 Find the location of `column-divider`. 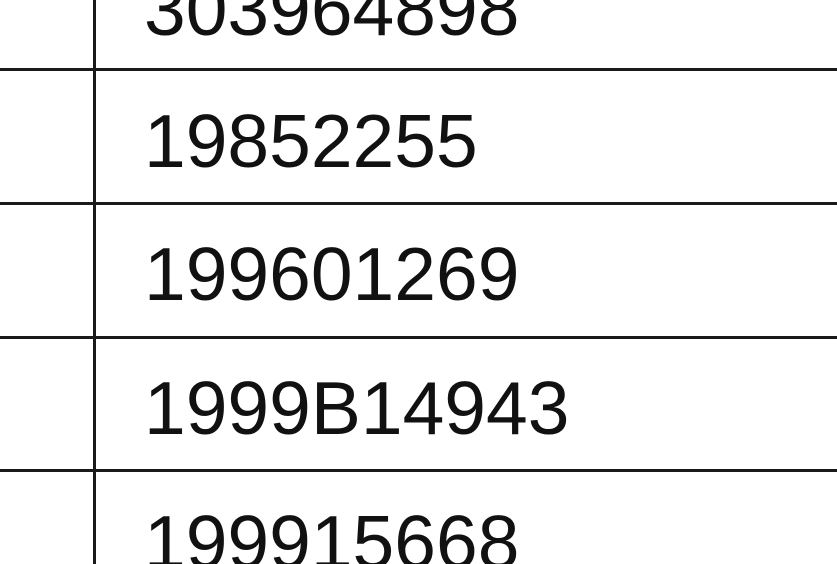

column-divider is located at coordinates (94, 282).